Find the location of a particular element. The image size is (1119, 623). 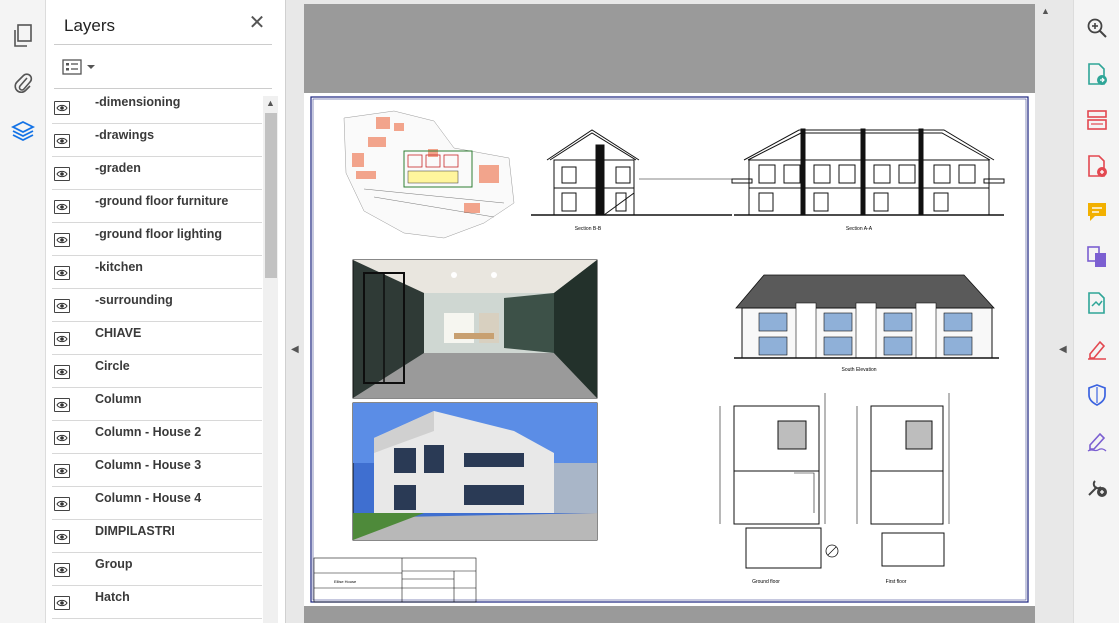

layer-row: Circle is located at coordinates (157, 371).